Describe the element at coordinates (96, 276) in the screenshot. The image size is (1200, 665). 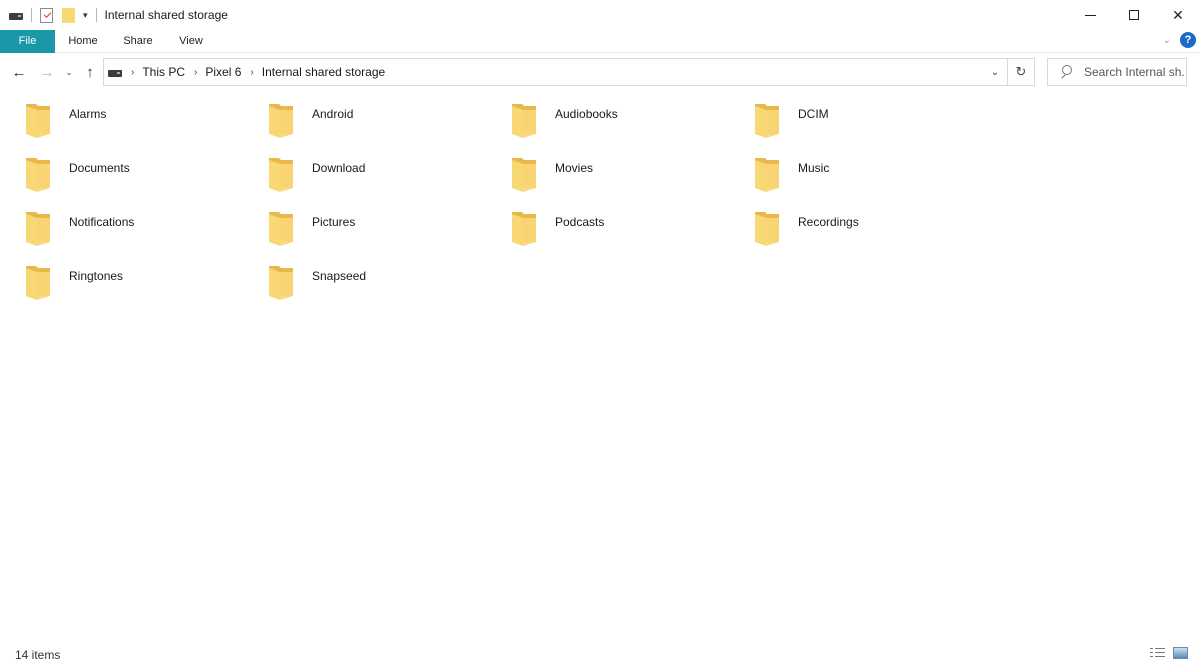
I see `folder-name: Ringtones` at that location.